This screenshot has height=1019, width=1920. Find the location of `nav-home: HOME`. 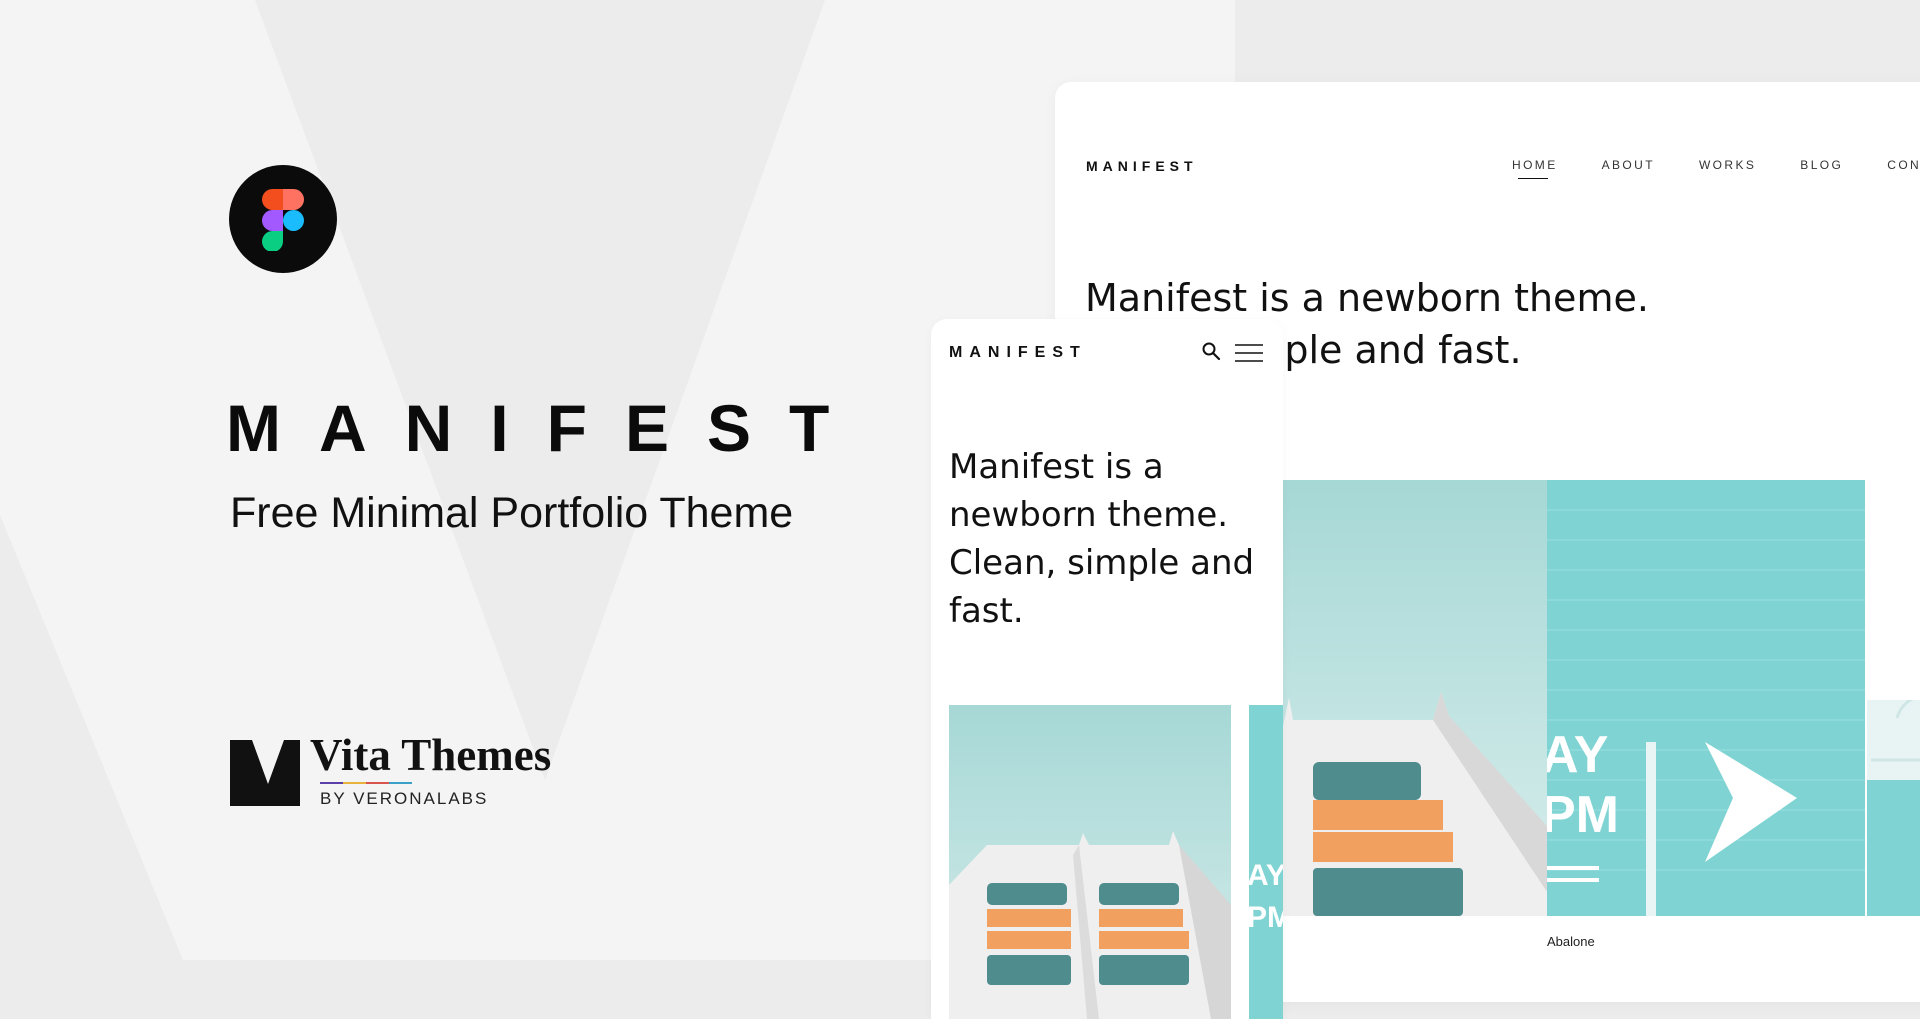

nav-home: HOME is located at coordinates (1535, 168).